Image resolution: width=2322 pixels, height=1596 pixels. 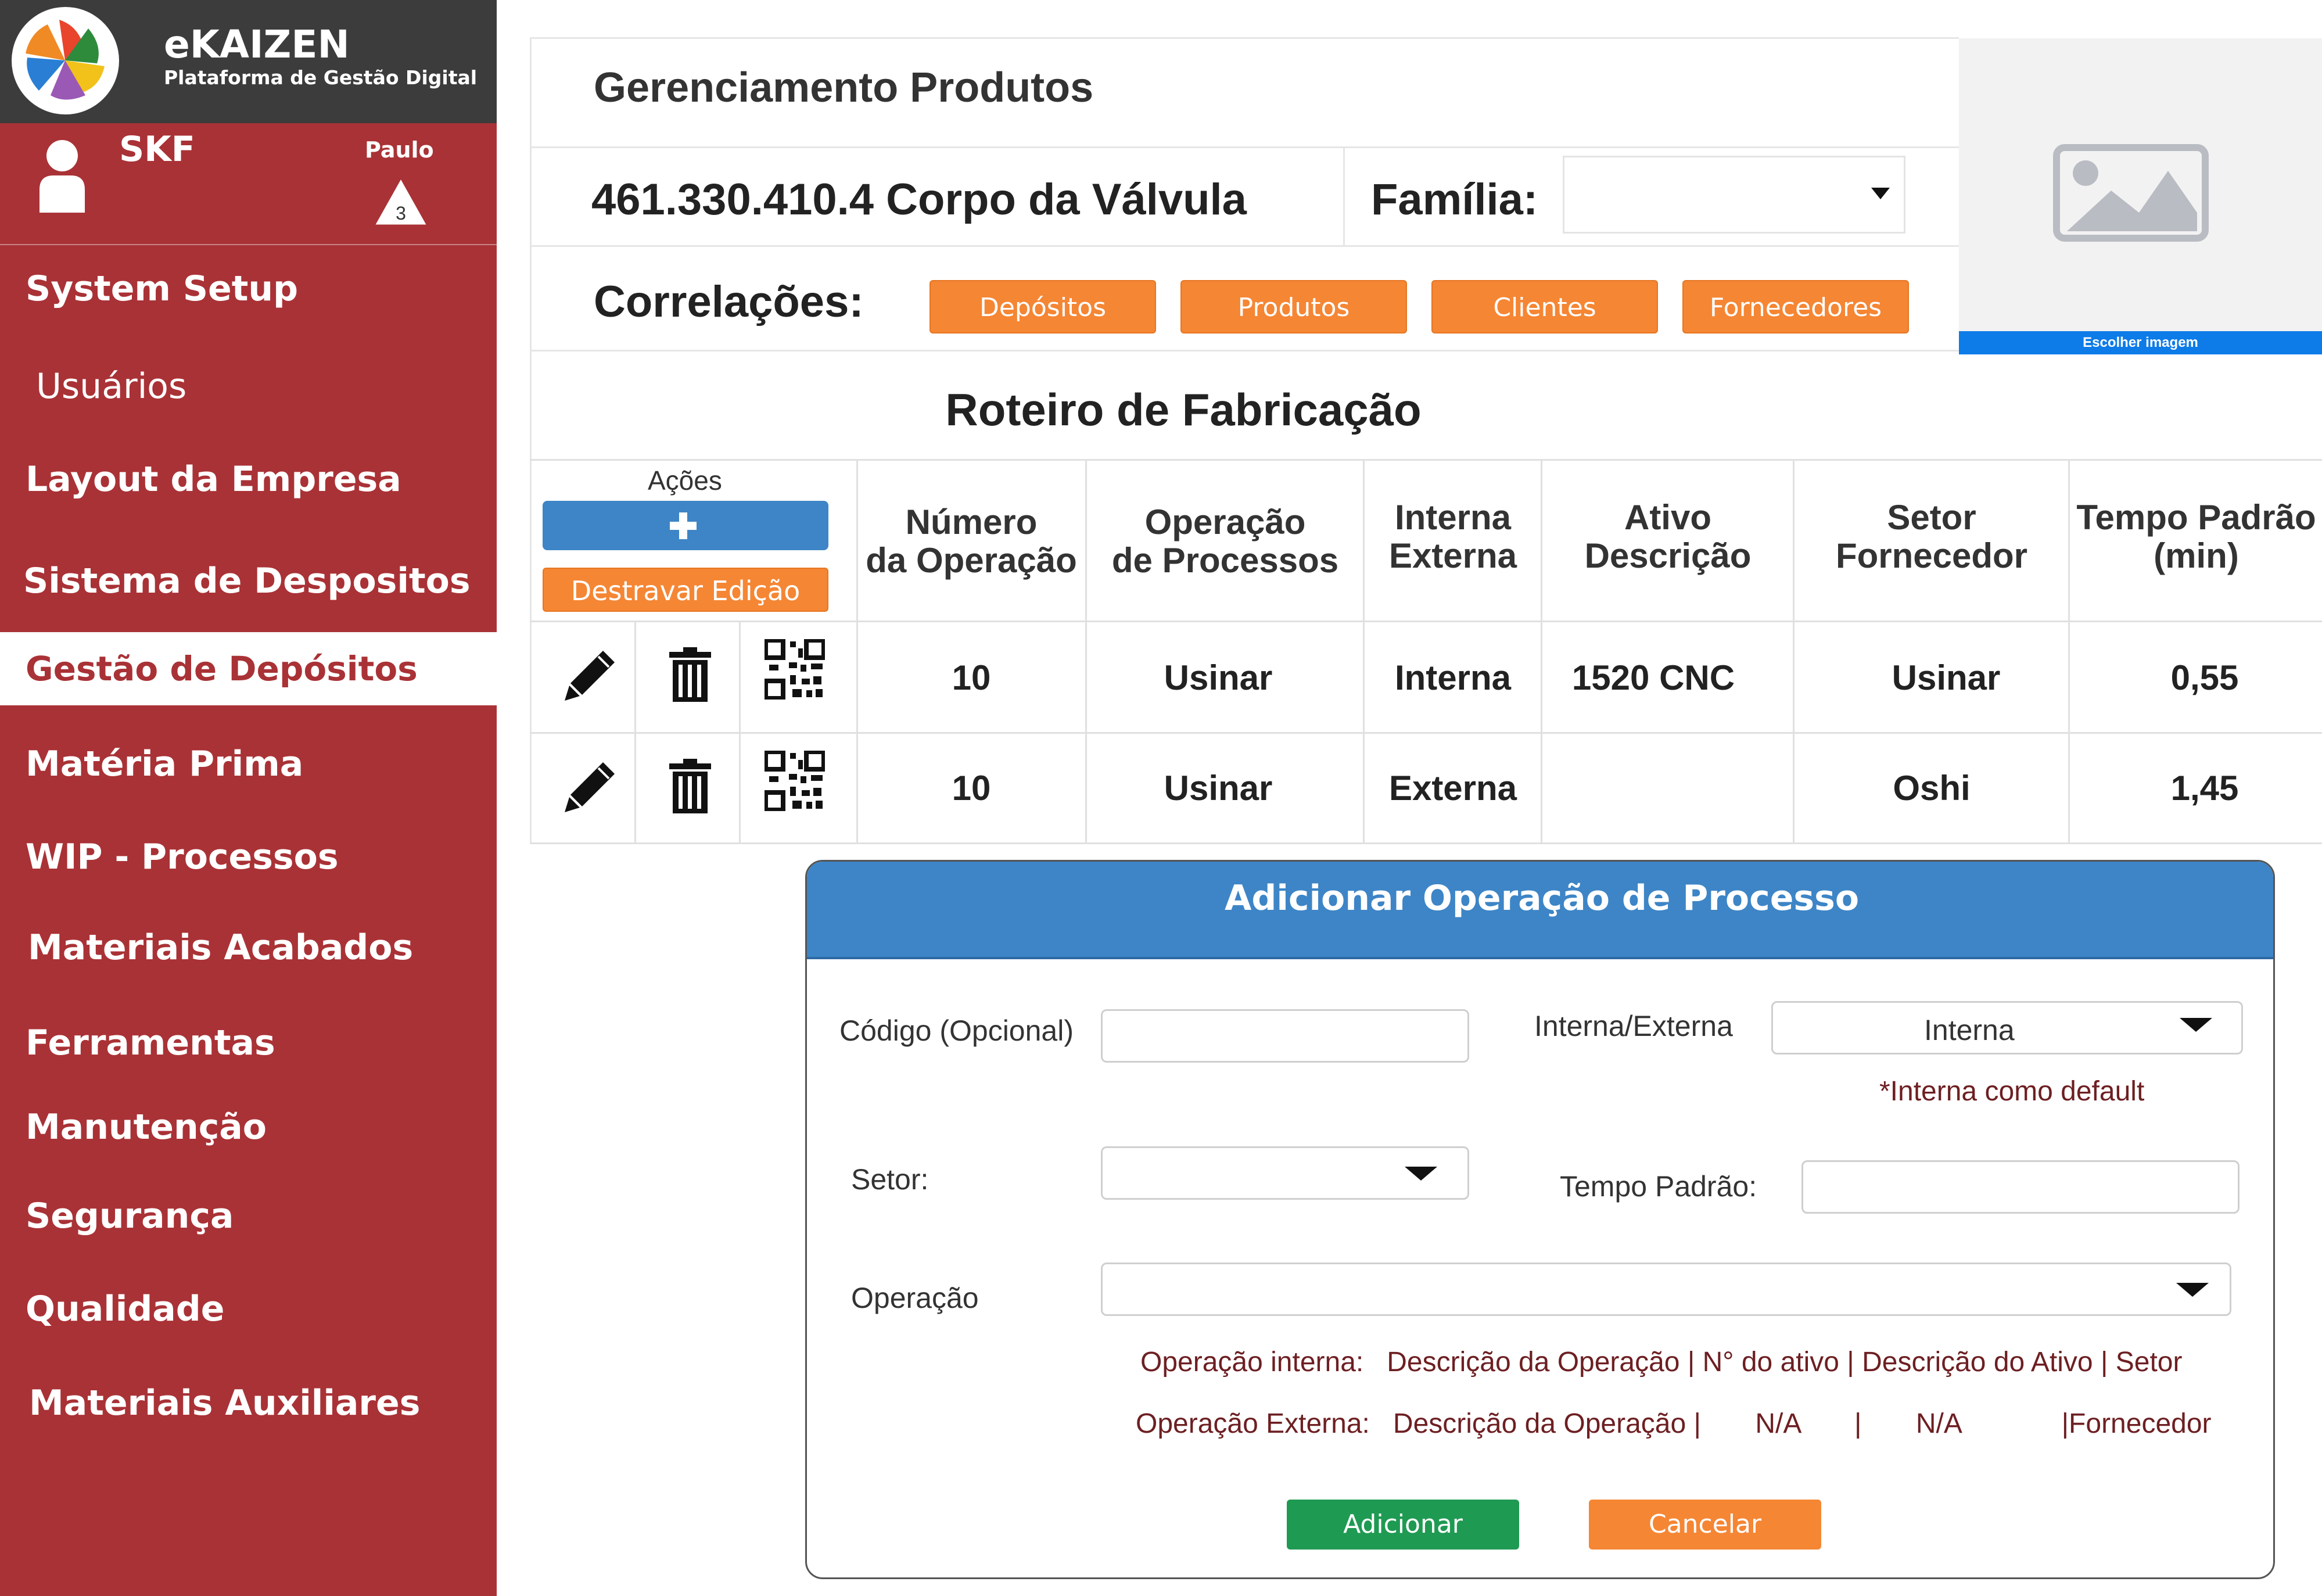 What do you see at coordinates (248, 1309) in the screenshot?
I see `sidebar-item-qualidade: Qualidade` at bounding box center [248, 1309].